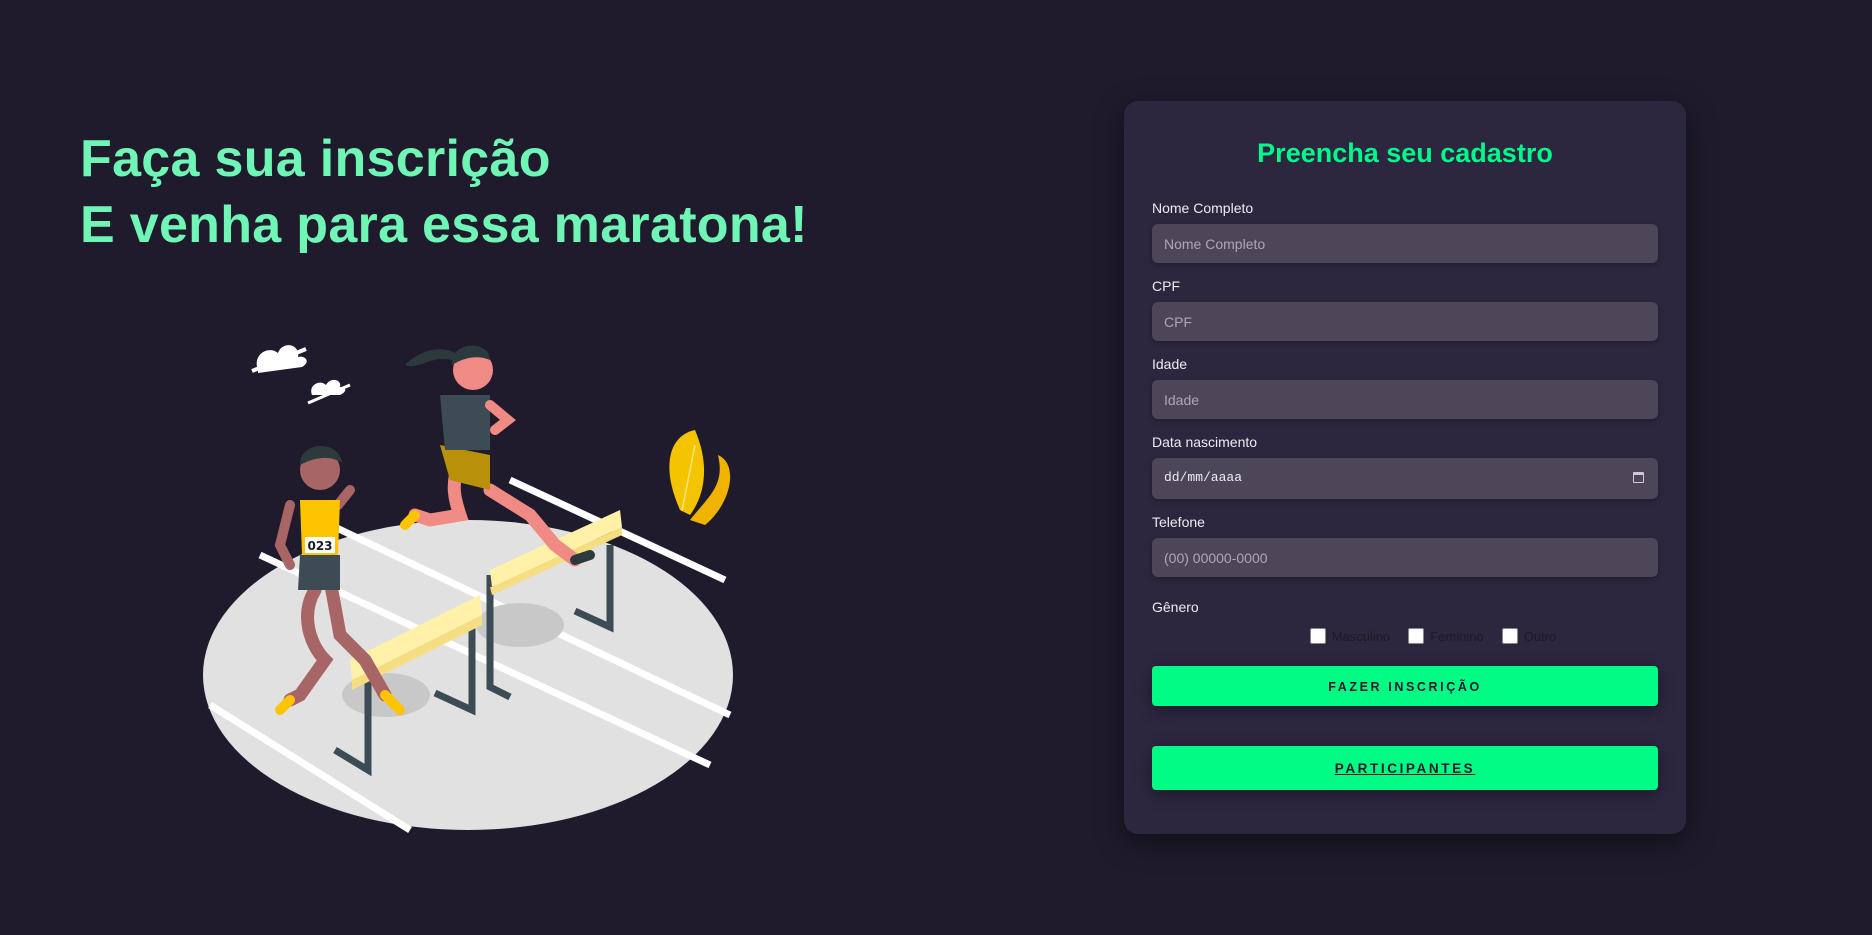 This screenshot has height=935, width=1872. I want to click on idade-input, so click(1405, 399).